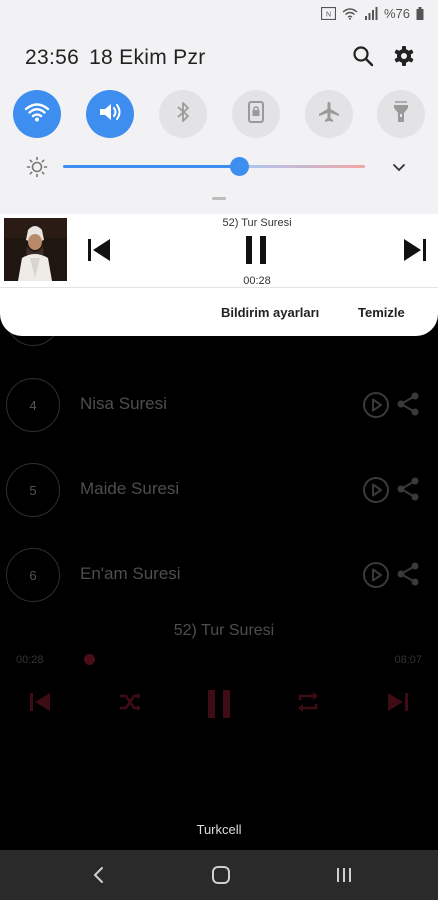 The width and height of the screenshot is (438, 900). What do you see at coordinates (219, 287) in the screenshot?
I see `divider` at bounding box center [219, 287].